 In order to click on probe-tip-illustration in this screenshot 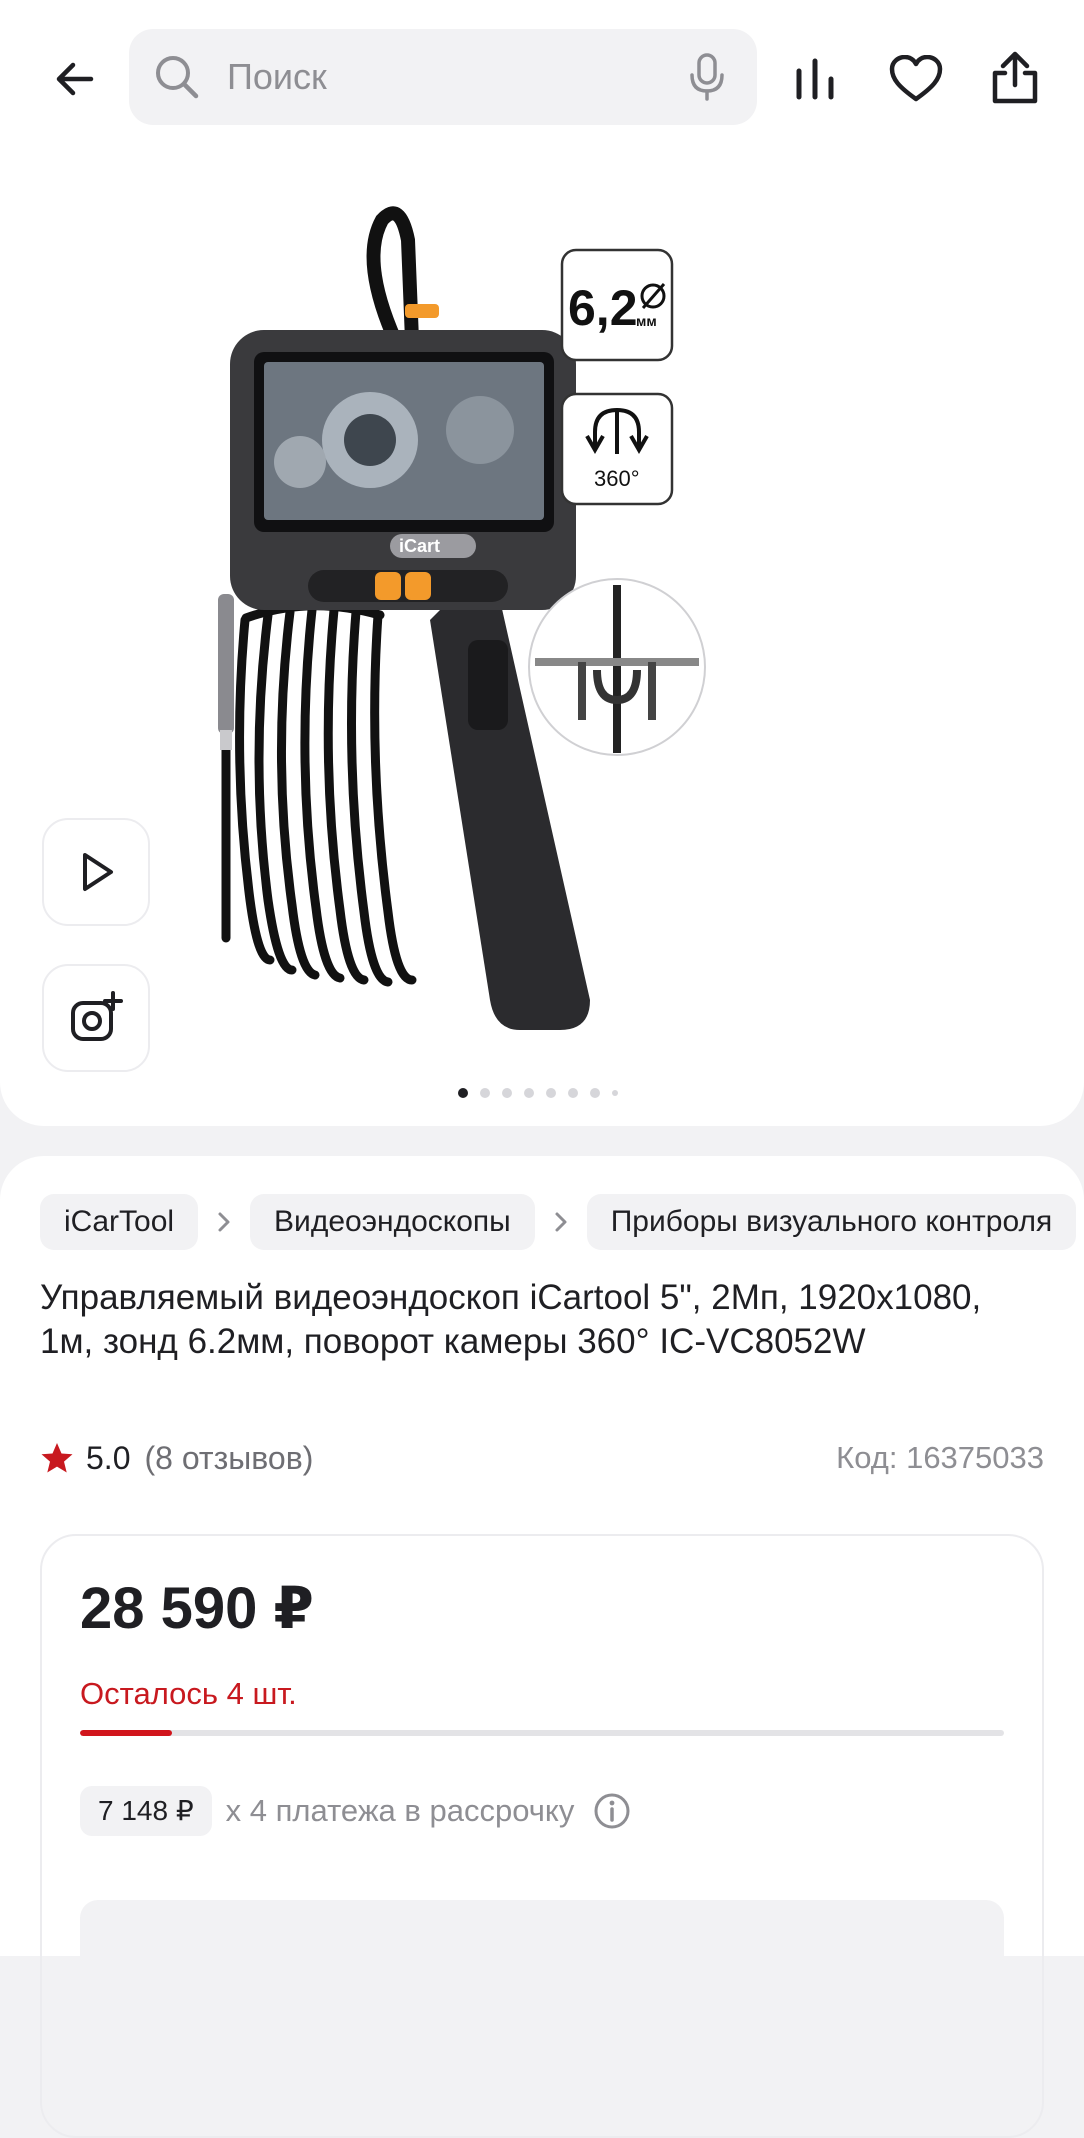, I will do `click(226, 664)`.